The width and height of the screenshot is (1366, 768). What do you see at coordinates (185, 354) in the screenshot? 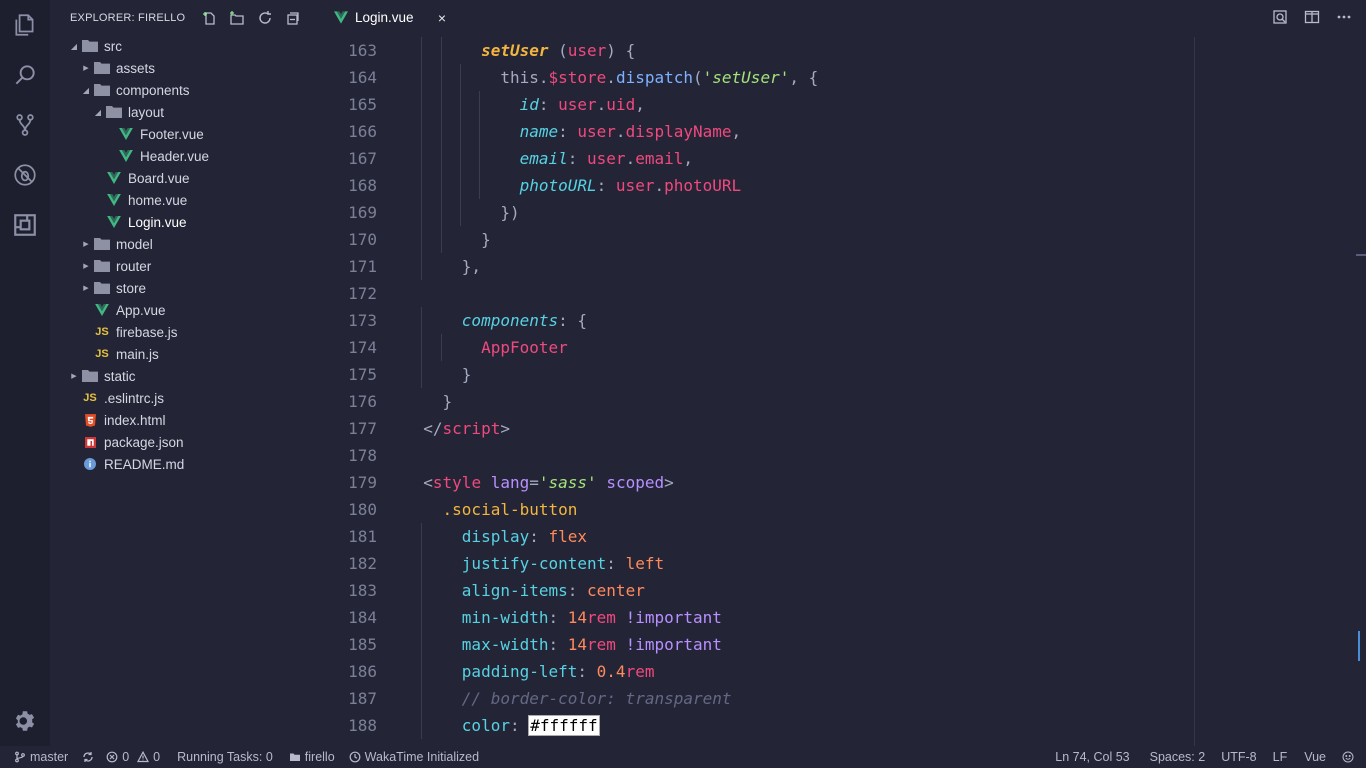
I see `tree-item-main-js: JS main.js` at bounding box center [185, 354].